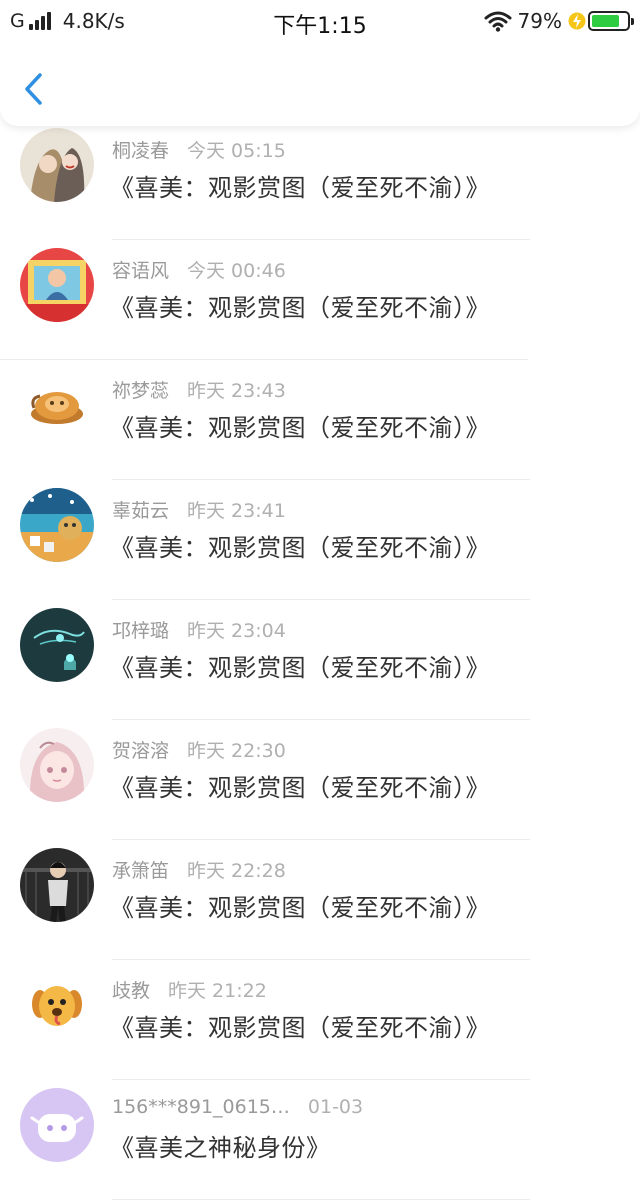 This screenshot has width=640, height=1200. What do you see at coordinates (140, 509) in the screenshot?
I see `commenter-name: 辜茹云` at bounding box center [140, 509].